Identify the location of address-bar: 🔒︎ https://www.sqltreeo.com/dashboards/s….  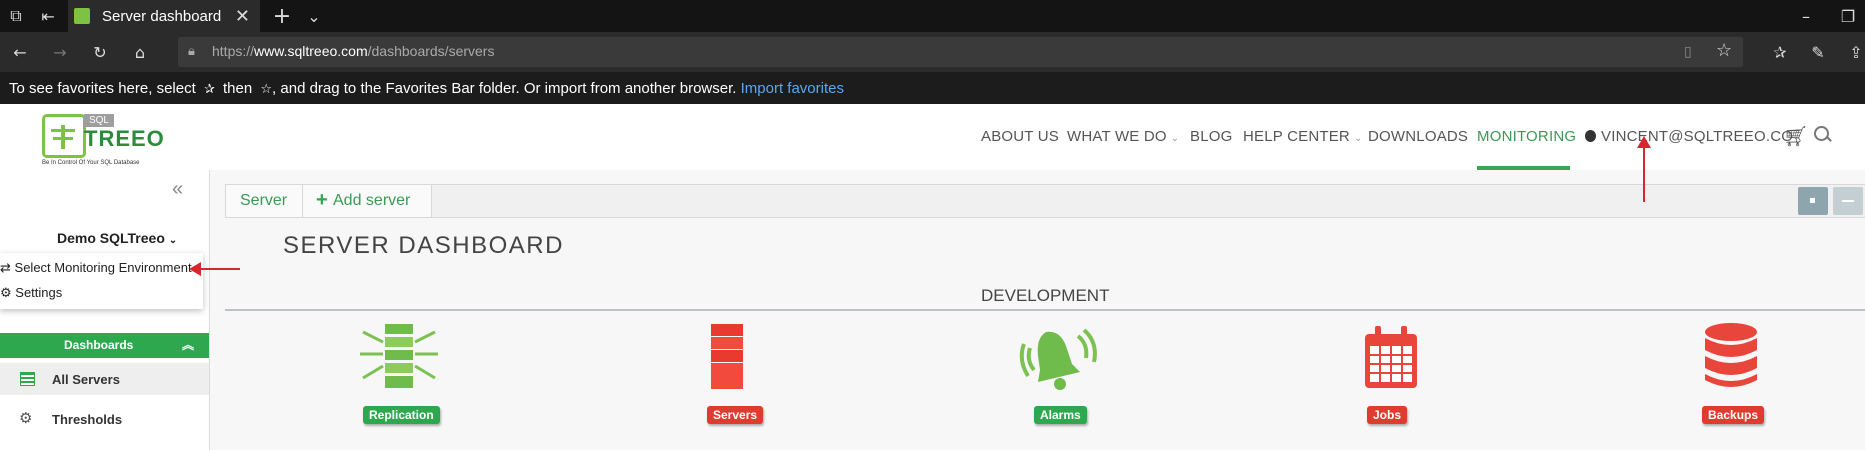
(960, 52).